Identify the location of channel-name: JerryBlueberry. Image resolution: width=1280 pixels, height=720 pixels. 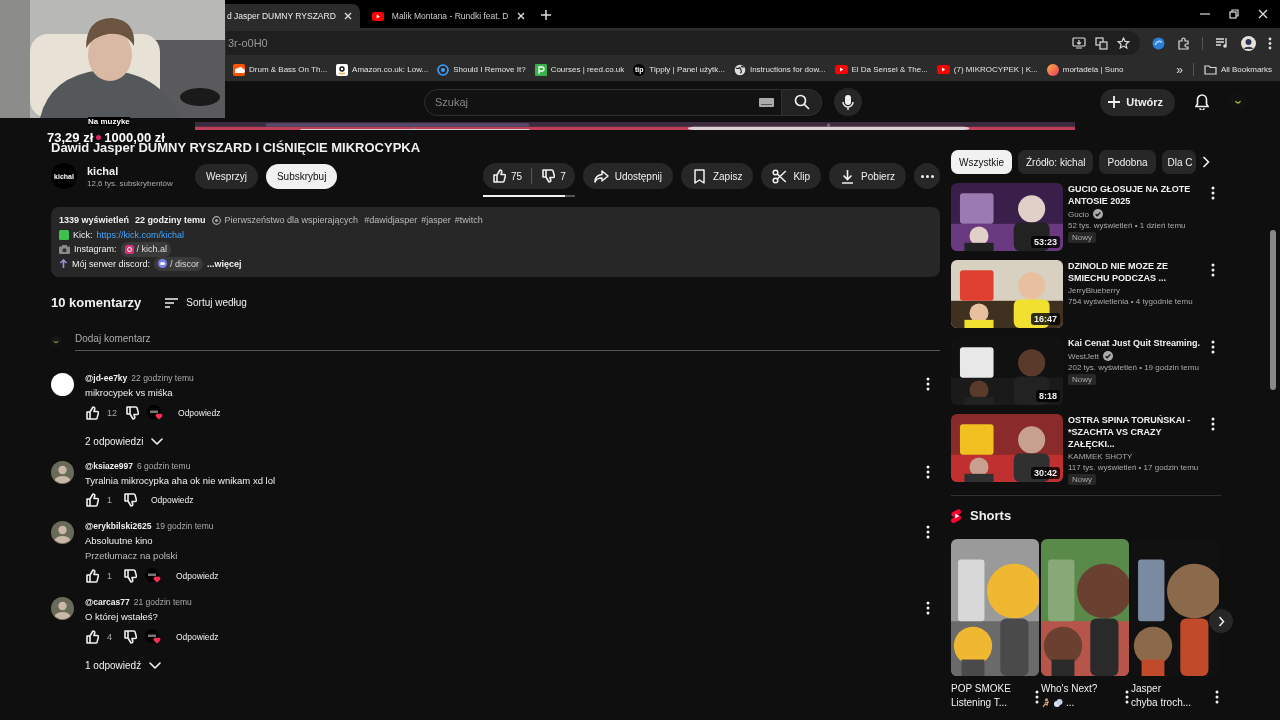
(1094, 290).